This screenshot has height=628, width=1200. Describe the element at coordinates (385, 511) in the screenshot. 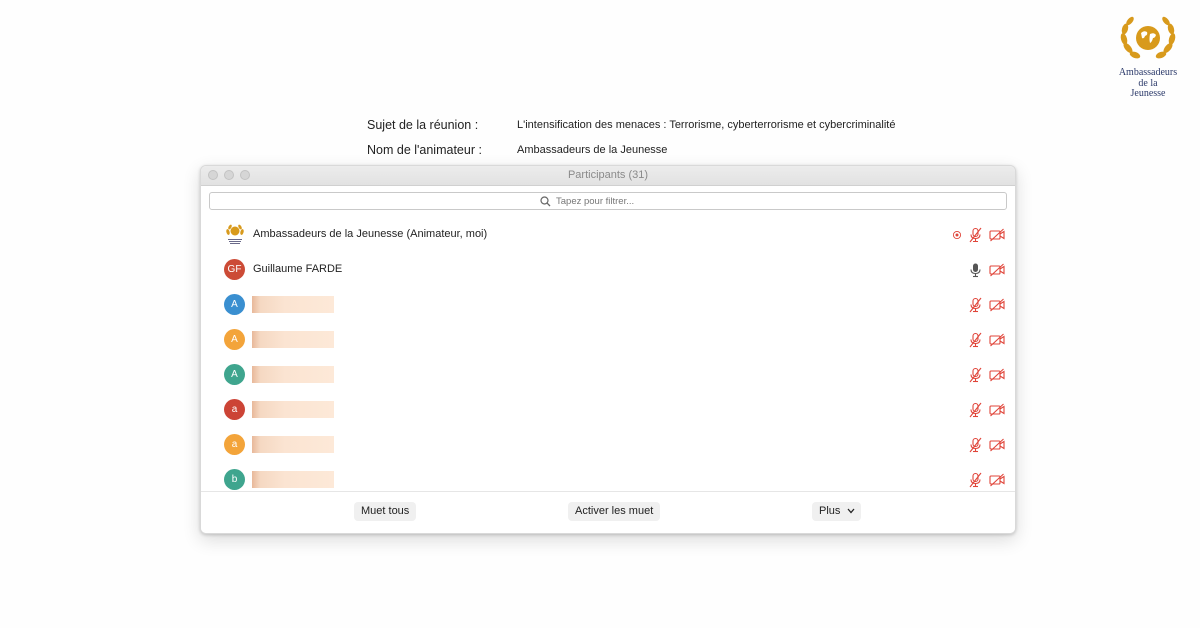

I see `mute-all-button: Muet tous` at that location.